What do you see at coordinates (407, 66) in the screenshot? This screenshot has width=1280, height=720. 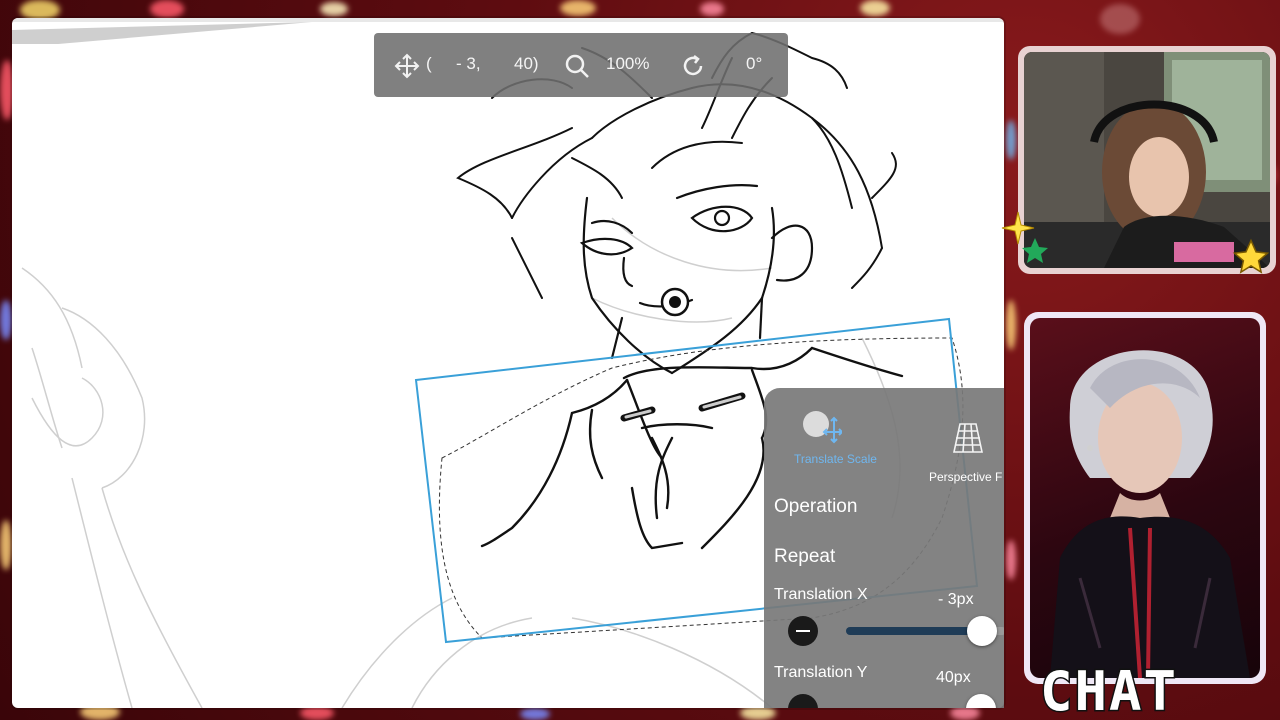 I see `move-arrows-icon` at bounding box center [407, 66].